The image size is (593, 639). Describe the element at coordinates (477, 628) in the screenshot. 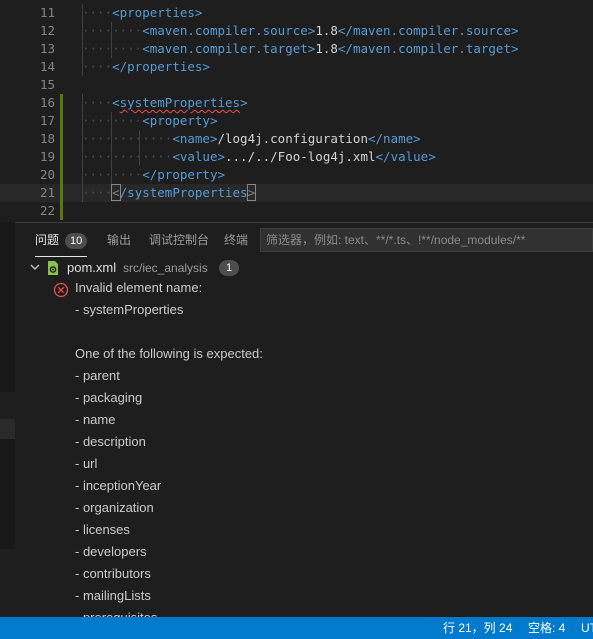

I see `cursor-position: 行 21，列 24` at that location.